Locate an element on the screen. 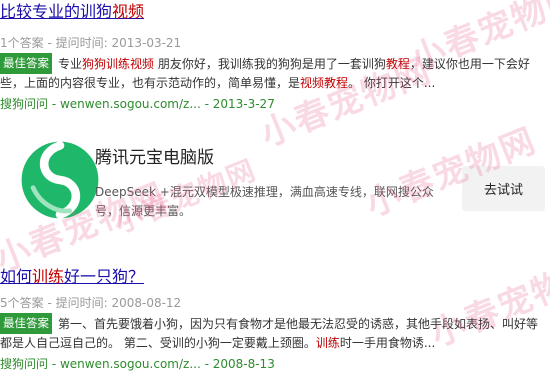 This screenshot has height=375, width=550. snippet-text: 专业 is located at coordinates (70, 64).